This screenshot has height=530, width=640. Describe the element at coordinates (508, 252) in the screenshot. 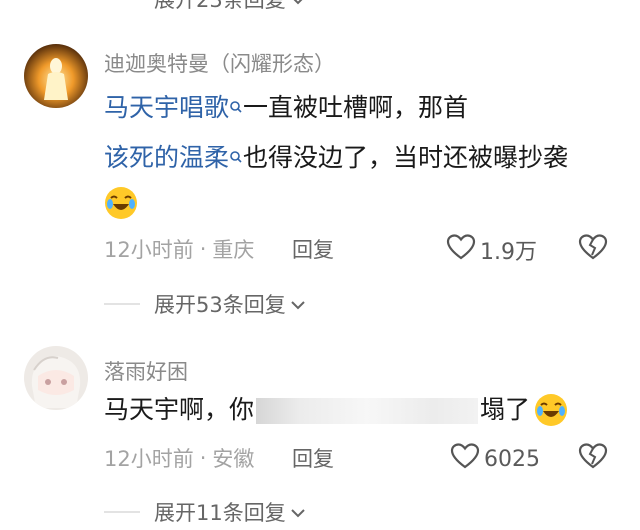

I see `like-count: 1.9万` at that location.